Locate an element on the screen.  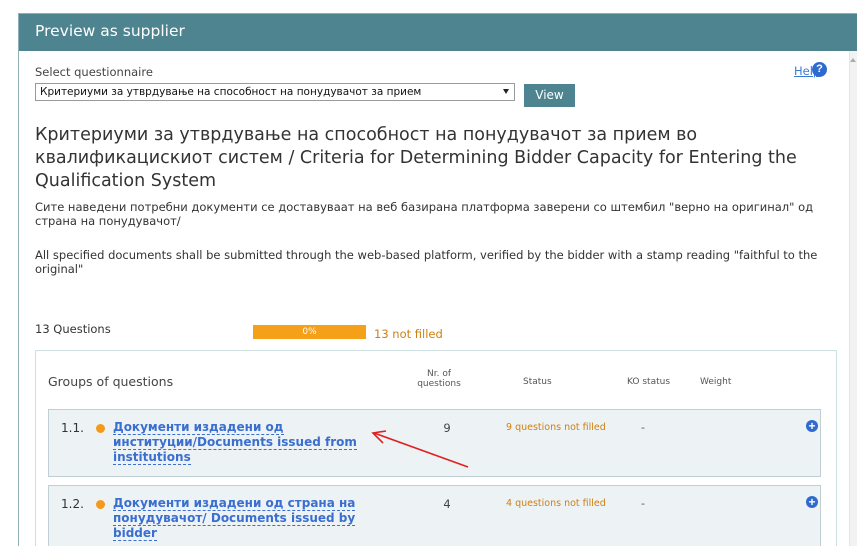
column-header-ko-status: KO status is located at coordinates (649, 382).